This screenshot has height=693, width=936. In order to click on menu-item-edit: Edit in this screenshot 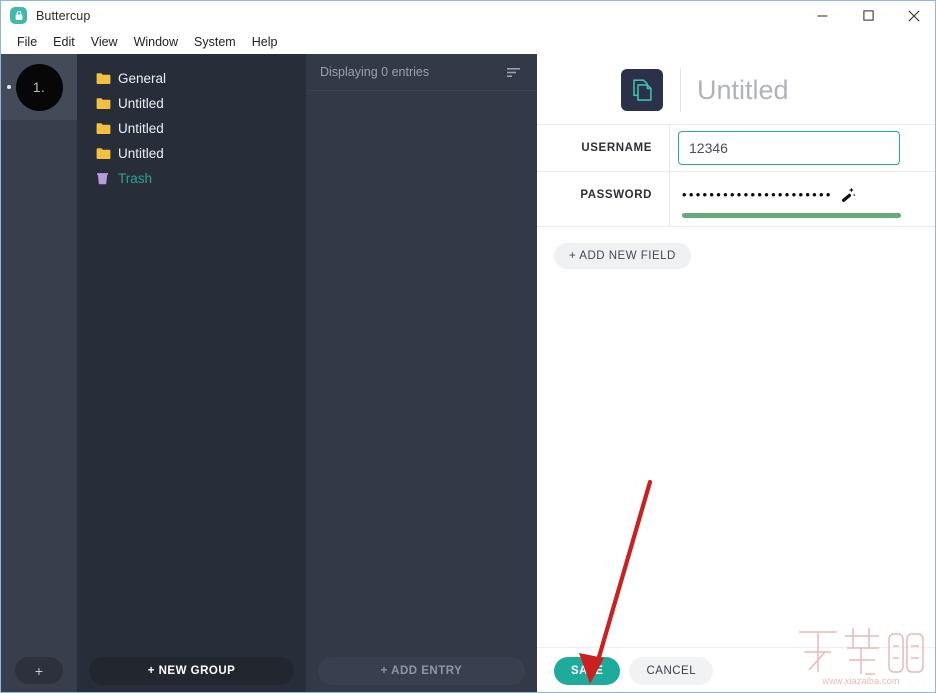, I will do `click(64, 42)`.